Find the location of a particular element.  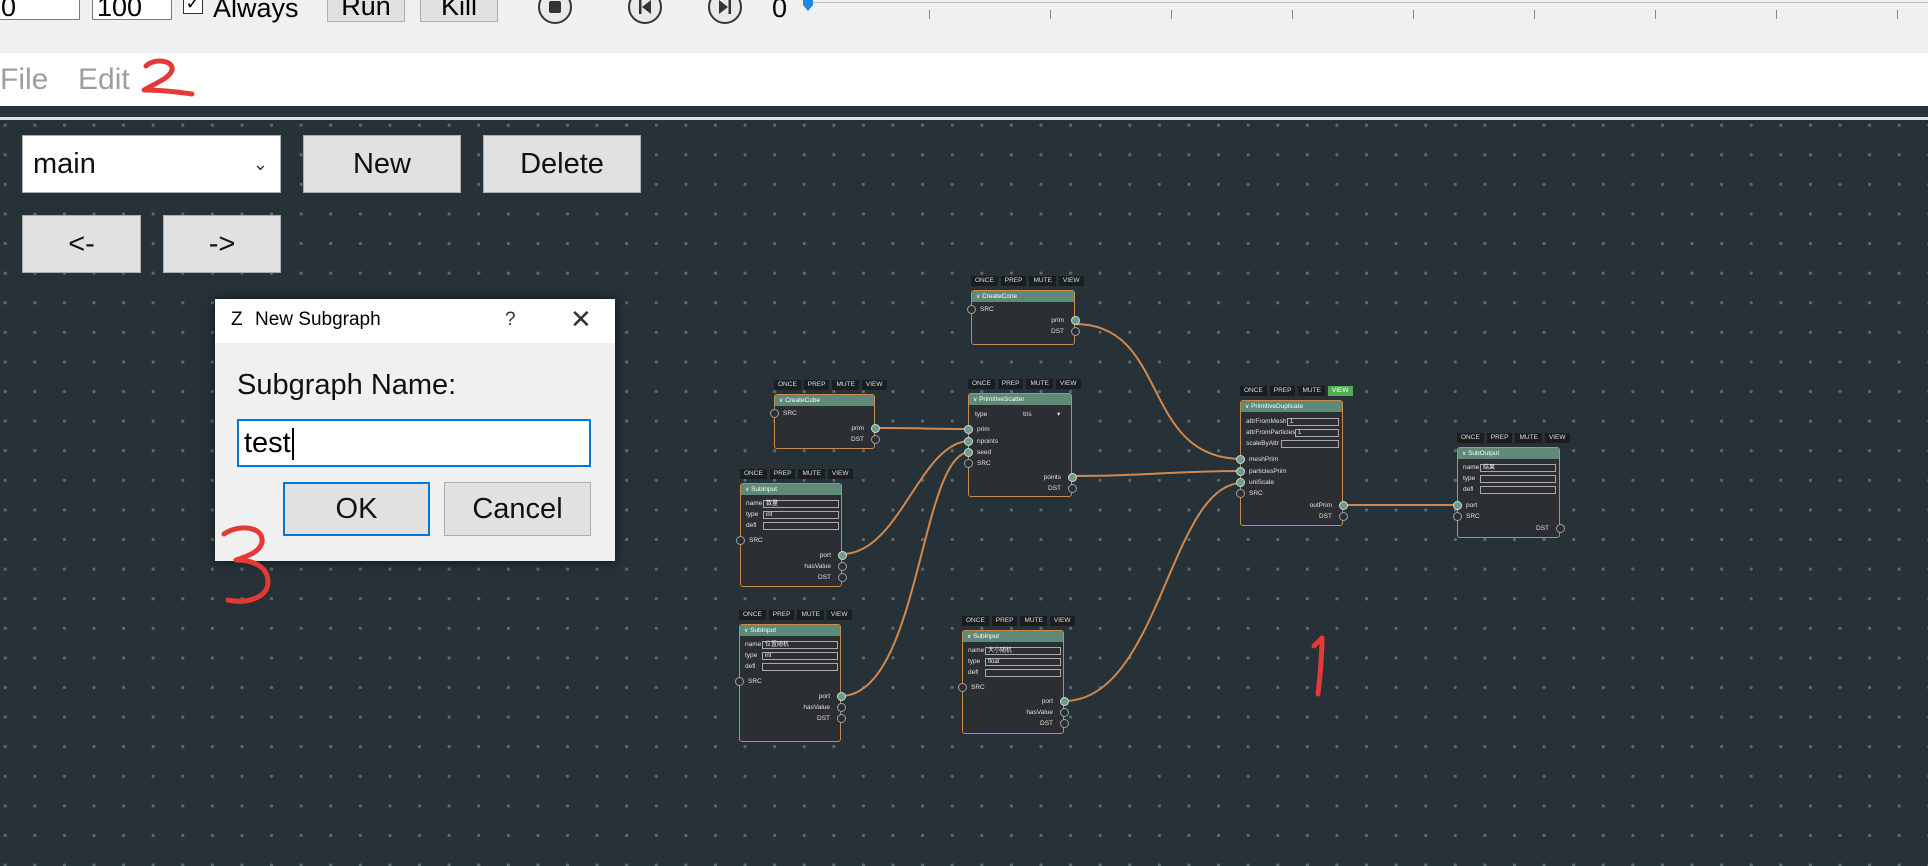

graph-select: main ⌄ is located at coordinates (151, 164).